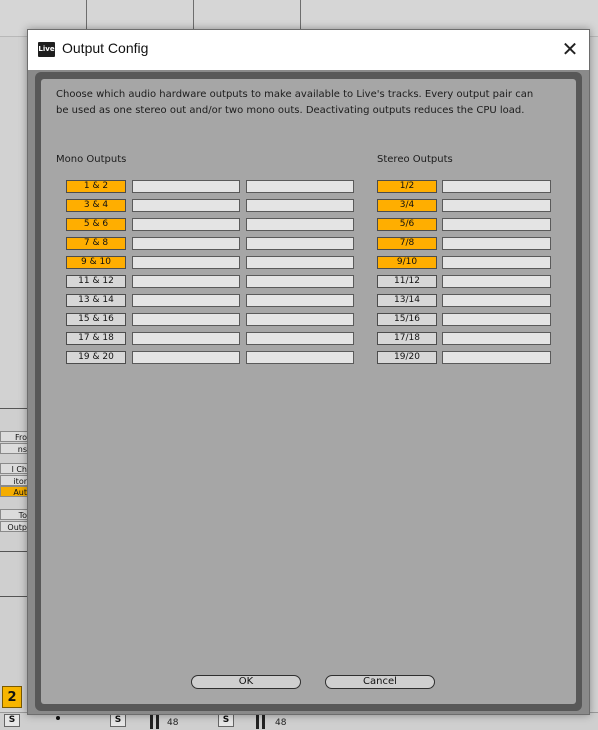 The image size is (598, 730). Describe the element at coordinates (96, 338) in the screenshot. I see `mono-output-toggle: 17 & 18` at that location.